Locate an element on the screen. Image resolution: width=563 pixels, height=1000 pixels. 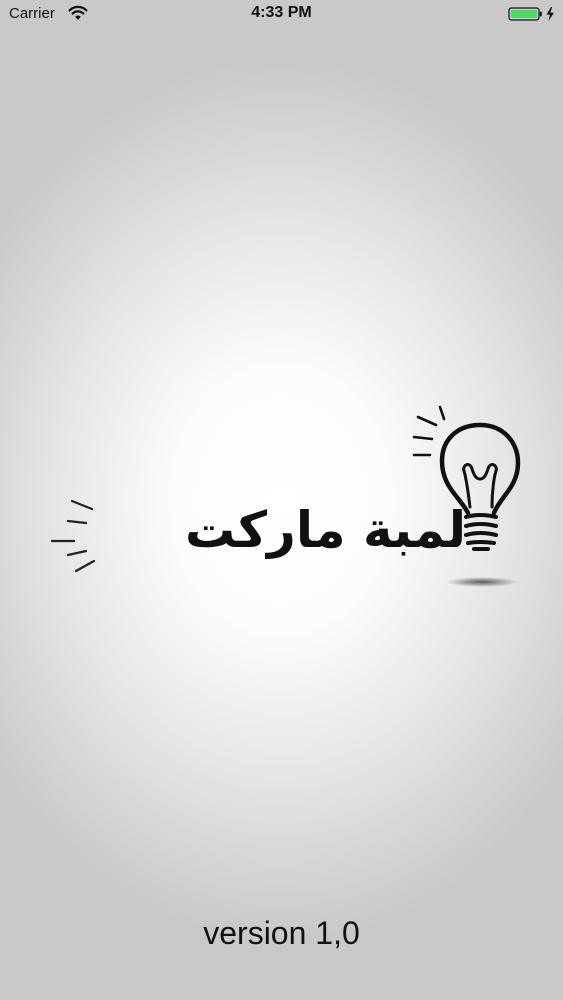
version-label: version 1,0 is located at coordinates (281, 933).